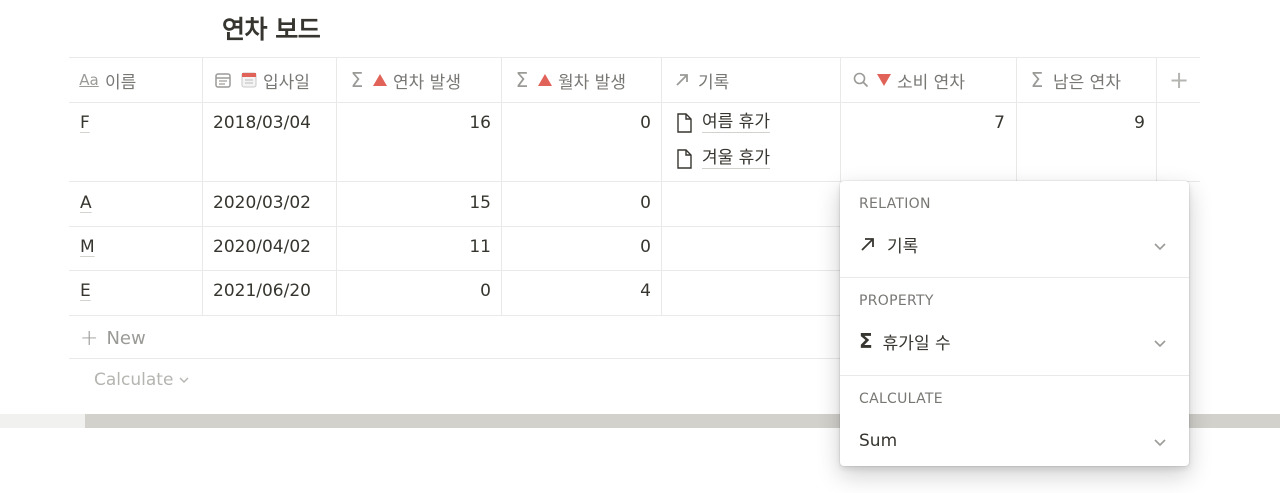 The image size is (1280, 493). Describe the element at coordinates (714, 82) in the screenshot. I see `column-header-label: 기록` at that location.